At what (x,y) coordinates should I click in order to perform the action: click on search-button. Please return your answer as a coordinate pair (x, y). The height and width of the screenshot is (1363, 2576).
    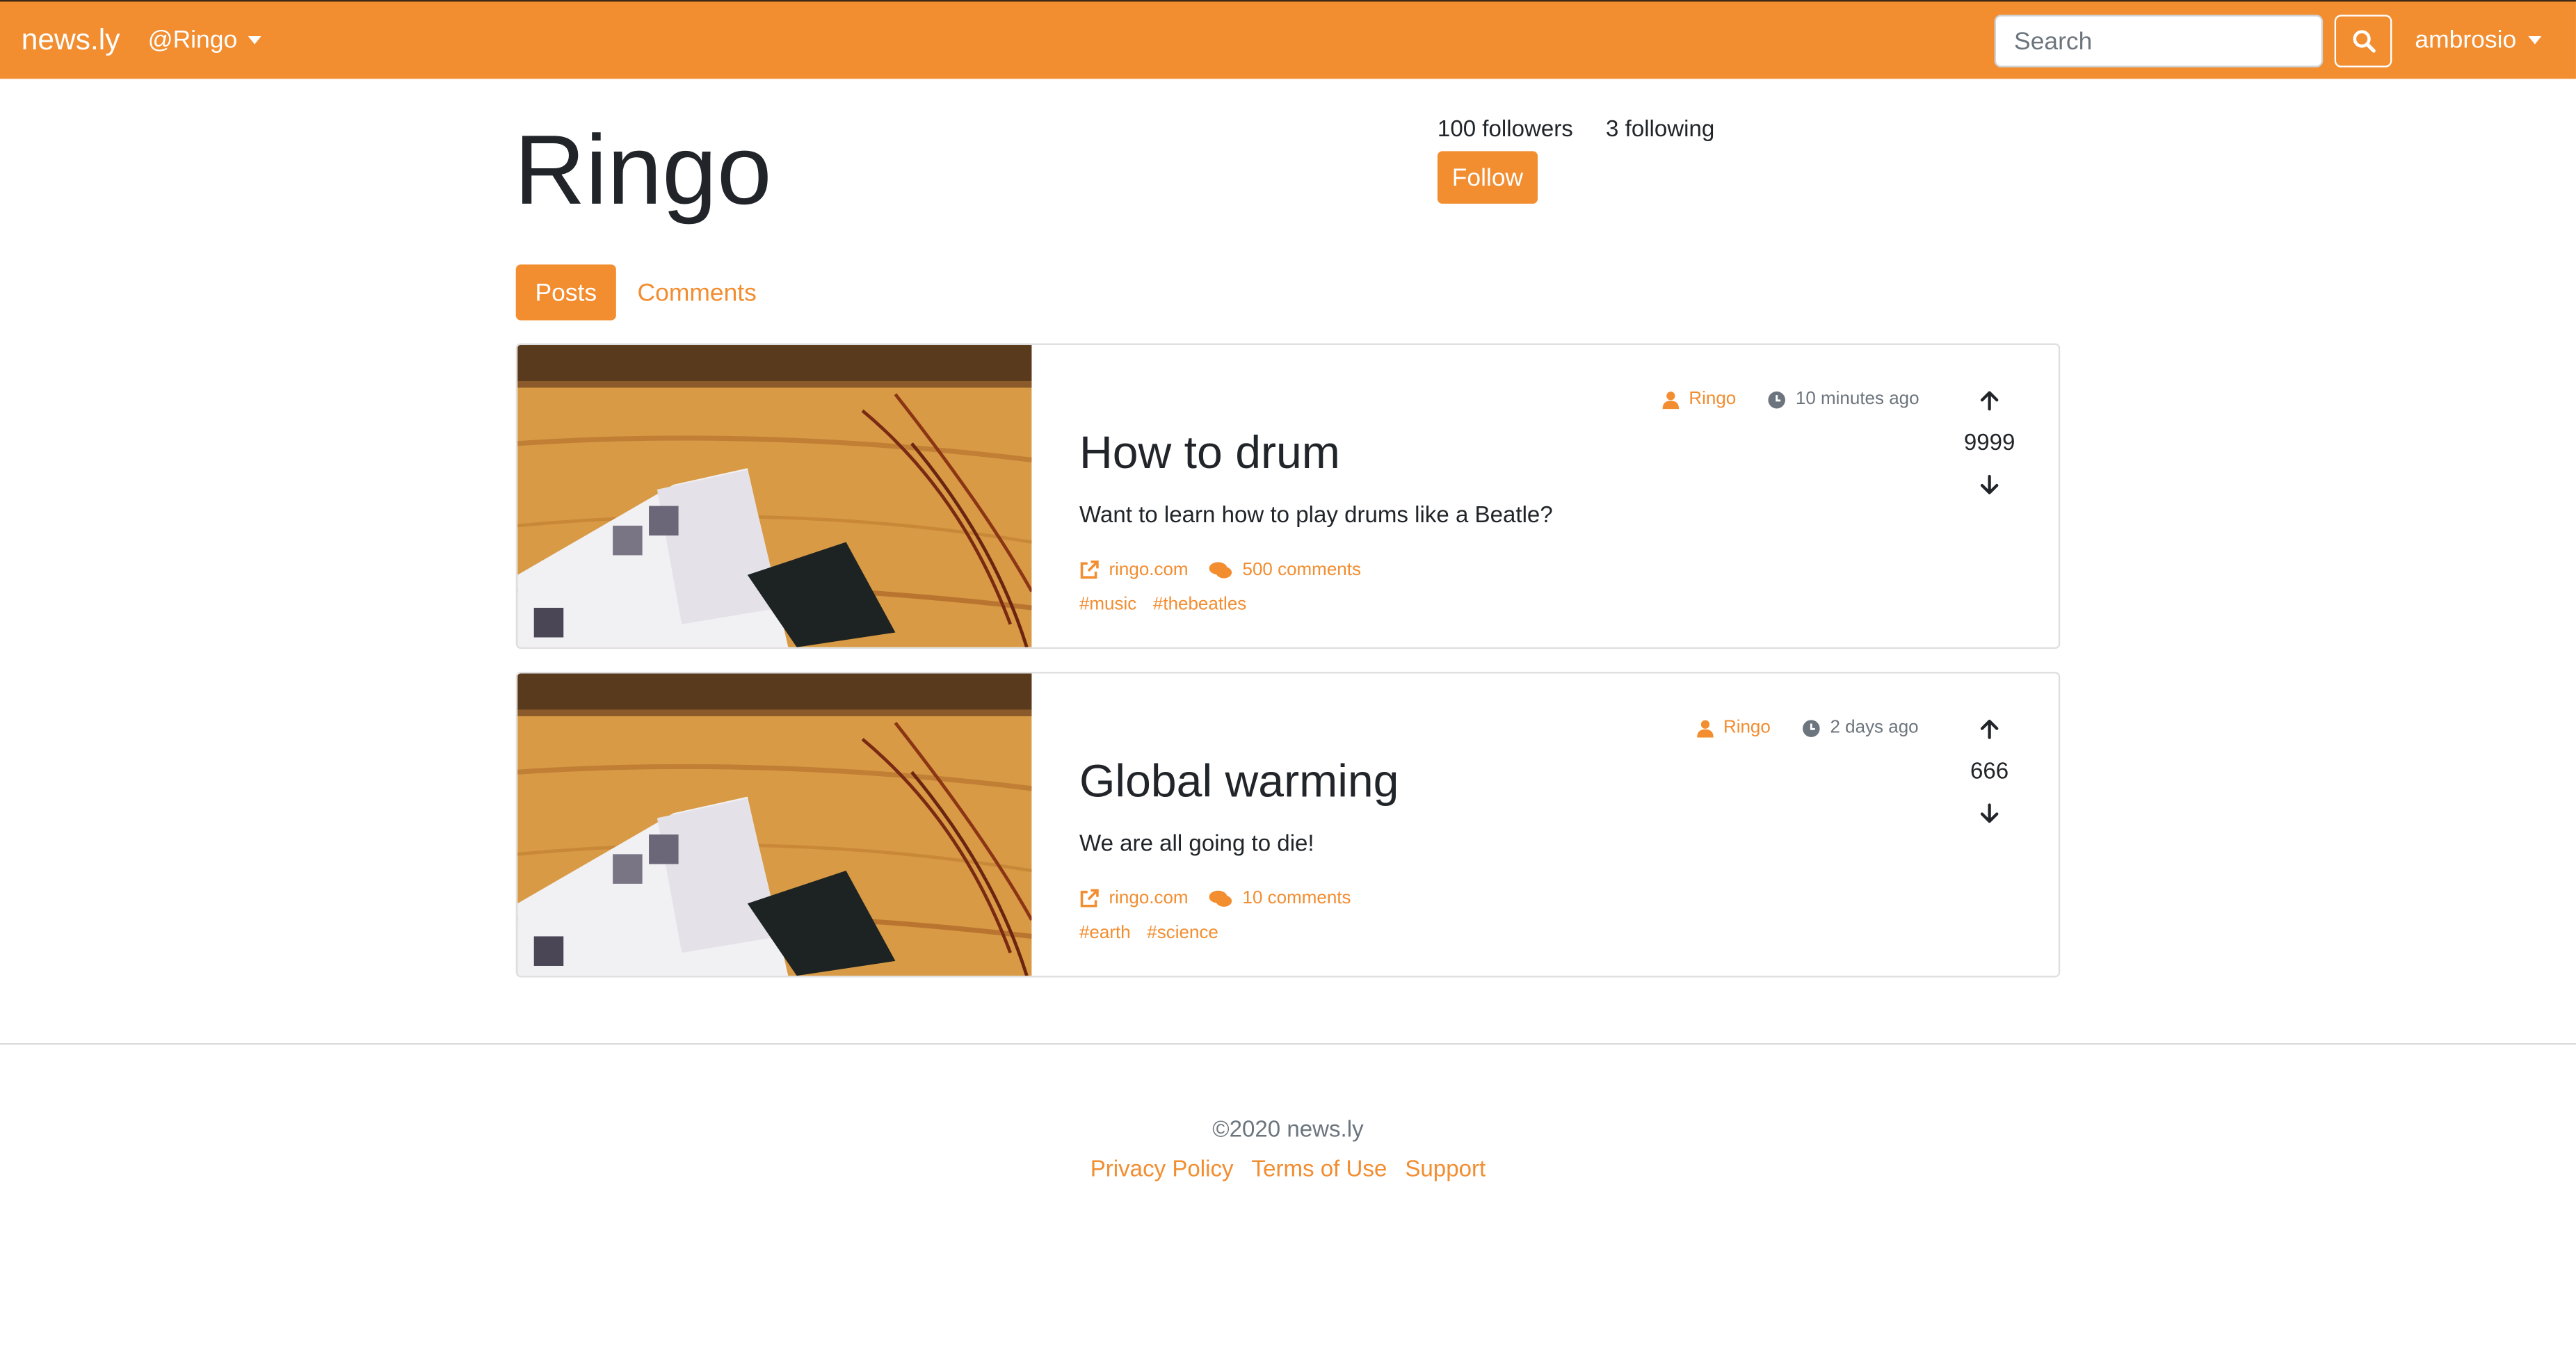
    Looking at the image, I should click on (2363, 41).